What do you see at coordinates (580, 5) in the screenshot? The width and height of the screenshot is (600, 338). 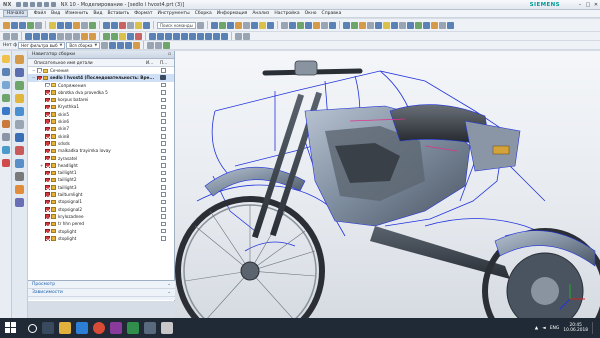 I see `minimize-button: –` at bounding box center [580, 5].